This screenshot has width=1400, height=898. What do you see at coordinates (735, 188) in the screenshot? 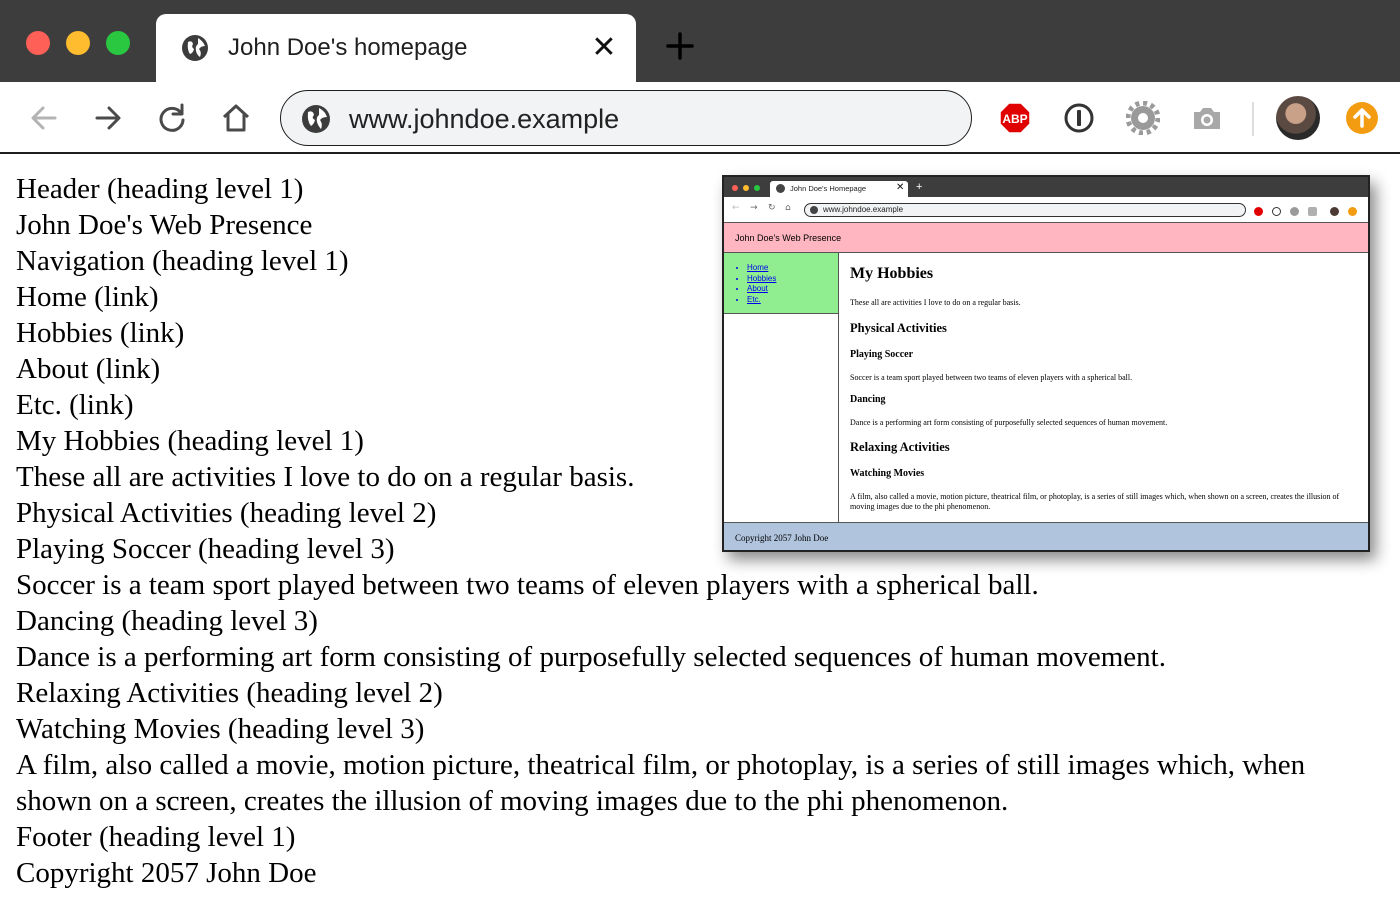
I see `preview-close-dot` at bounding box center [735, 188].